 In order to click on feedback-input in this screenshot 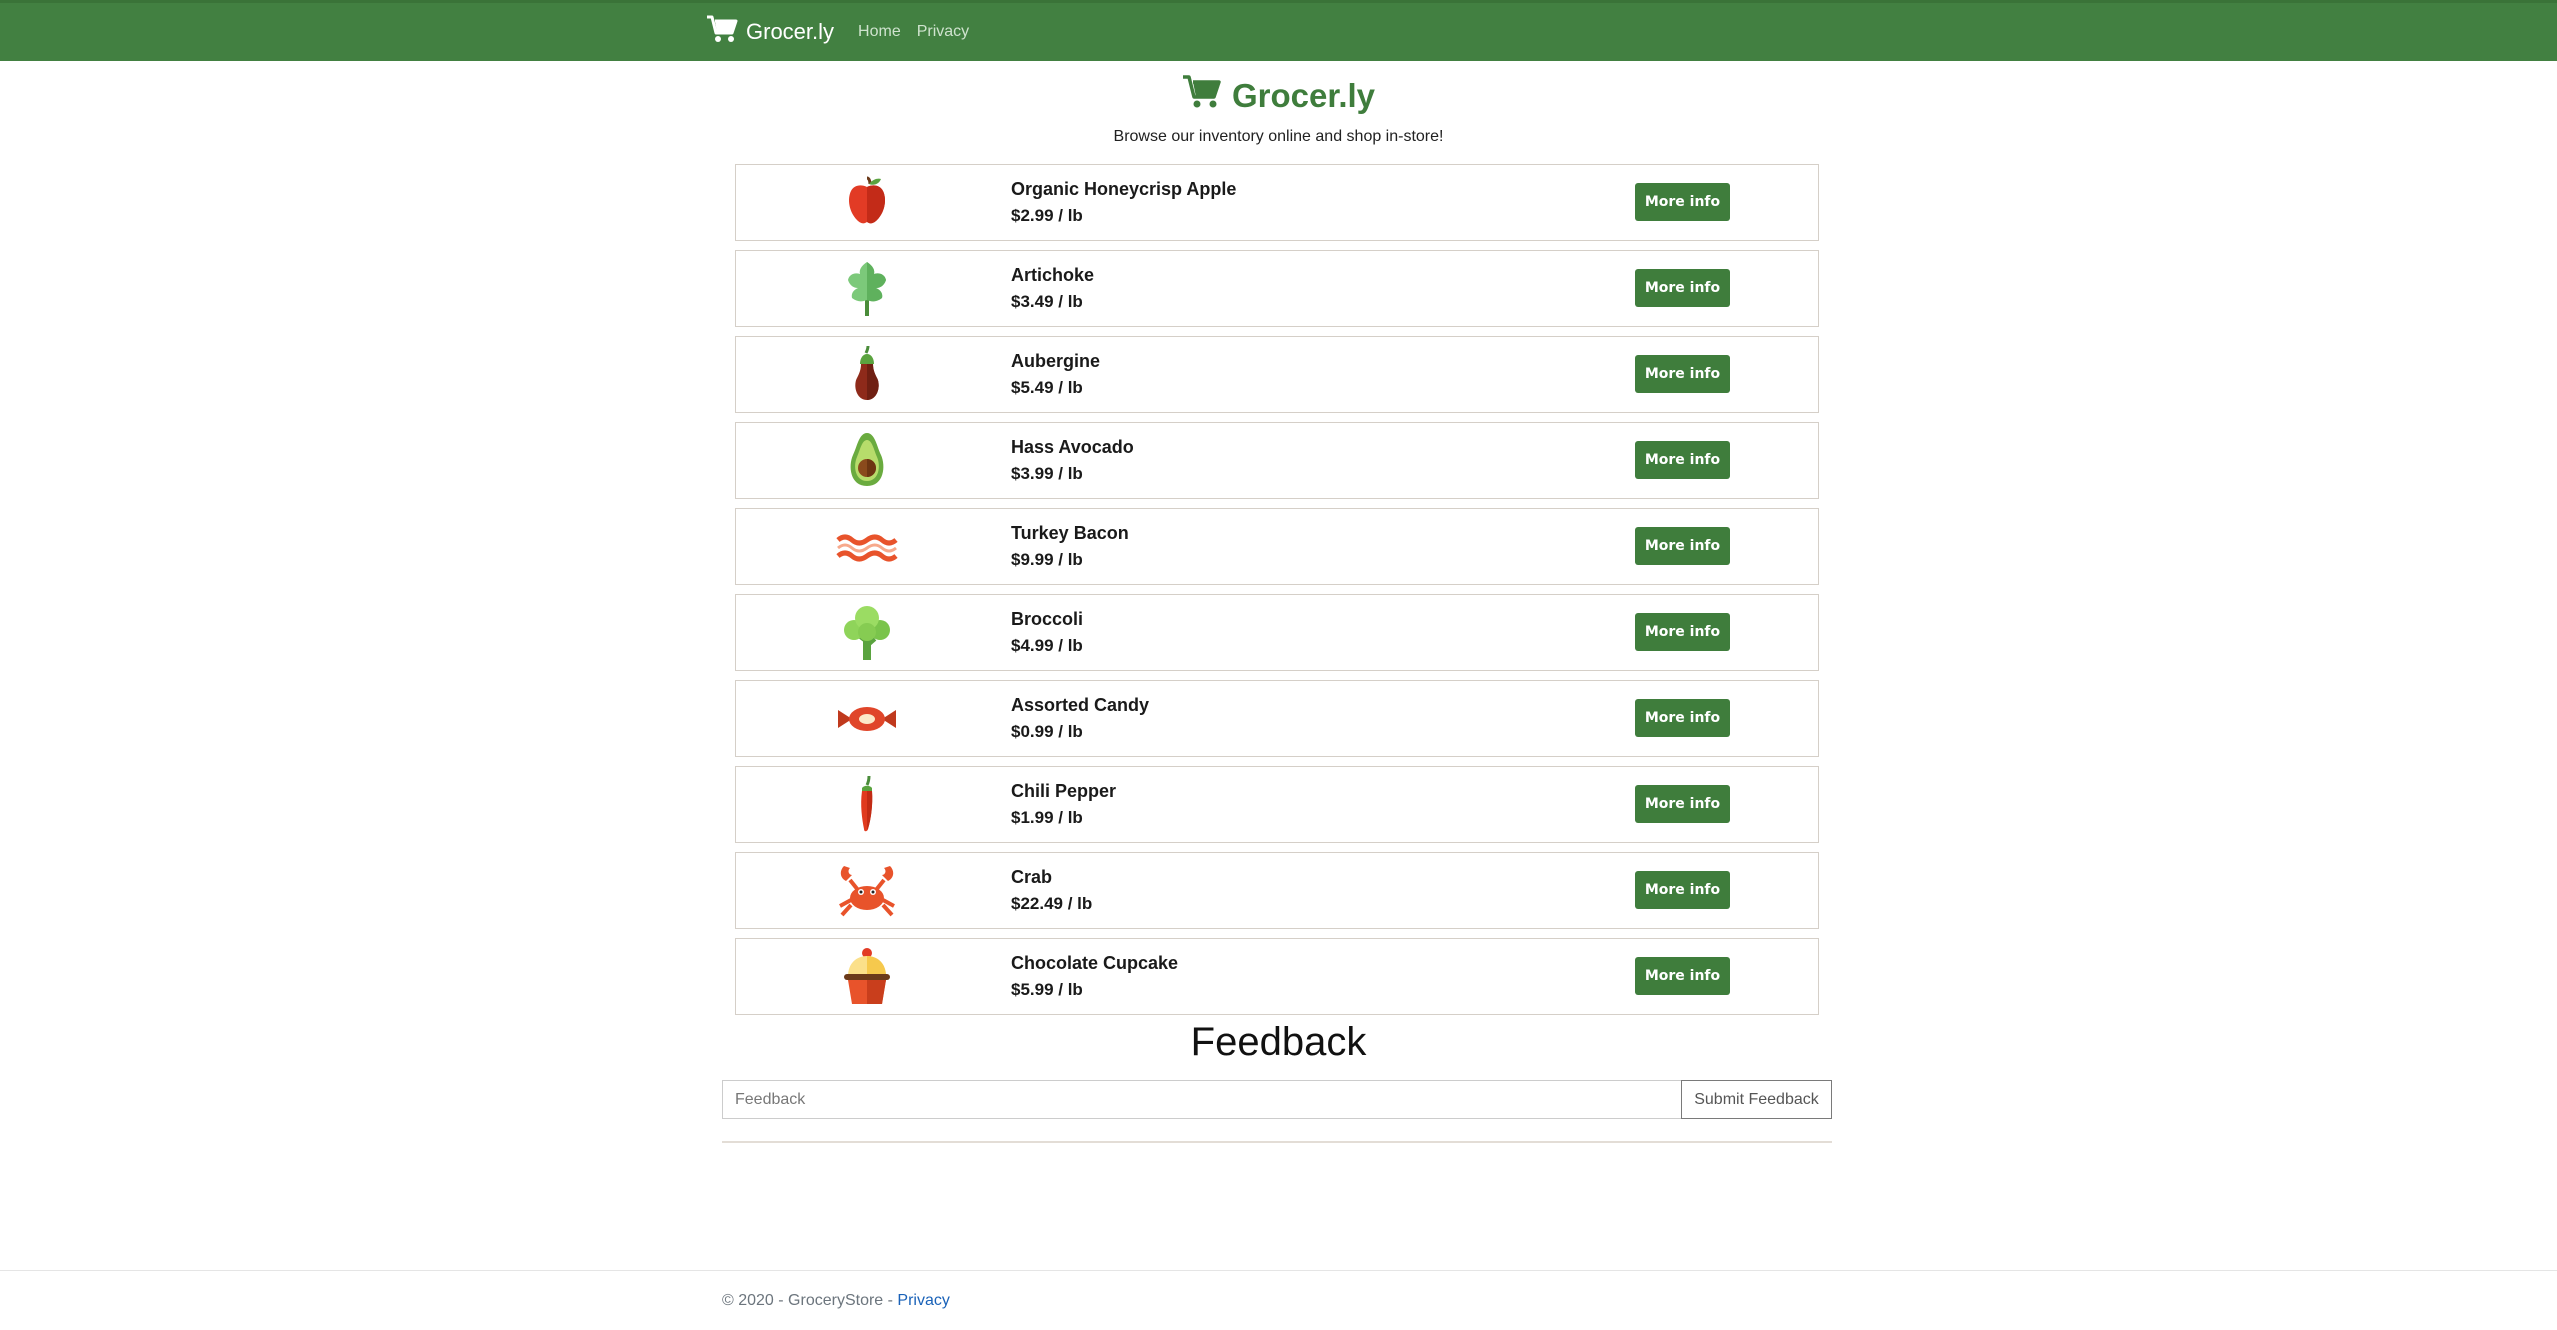, I will do `click(1201, 1099)`.